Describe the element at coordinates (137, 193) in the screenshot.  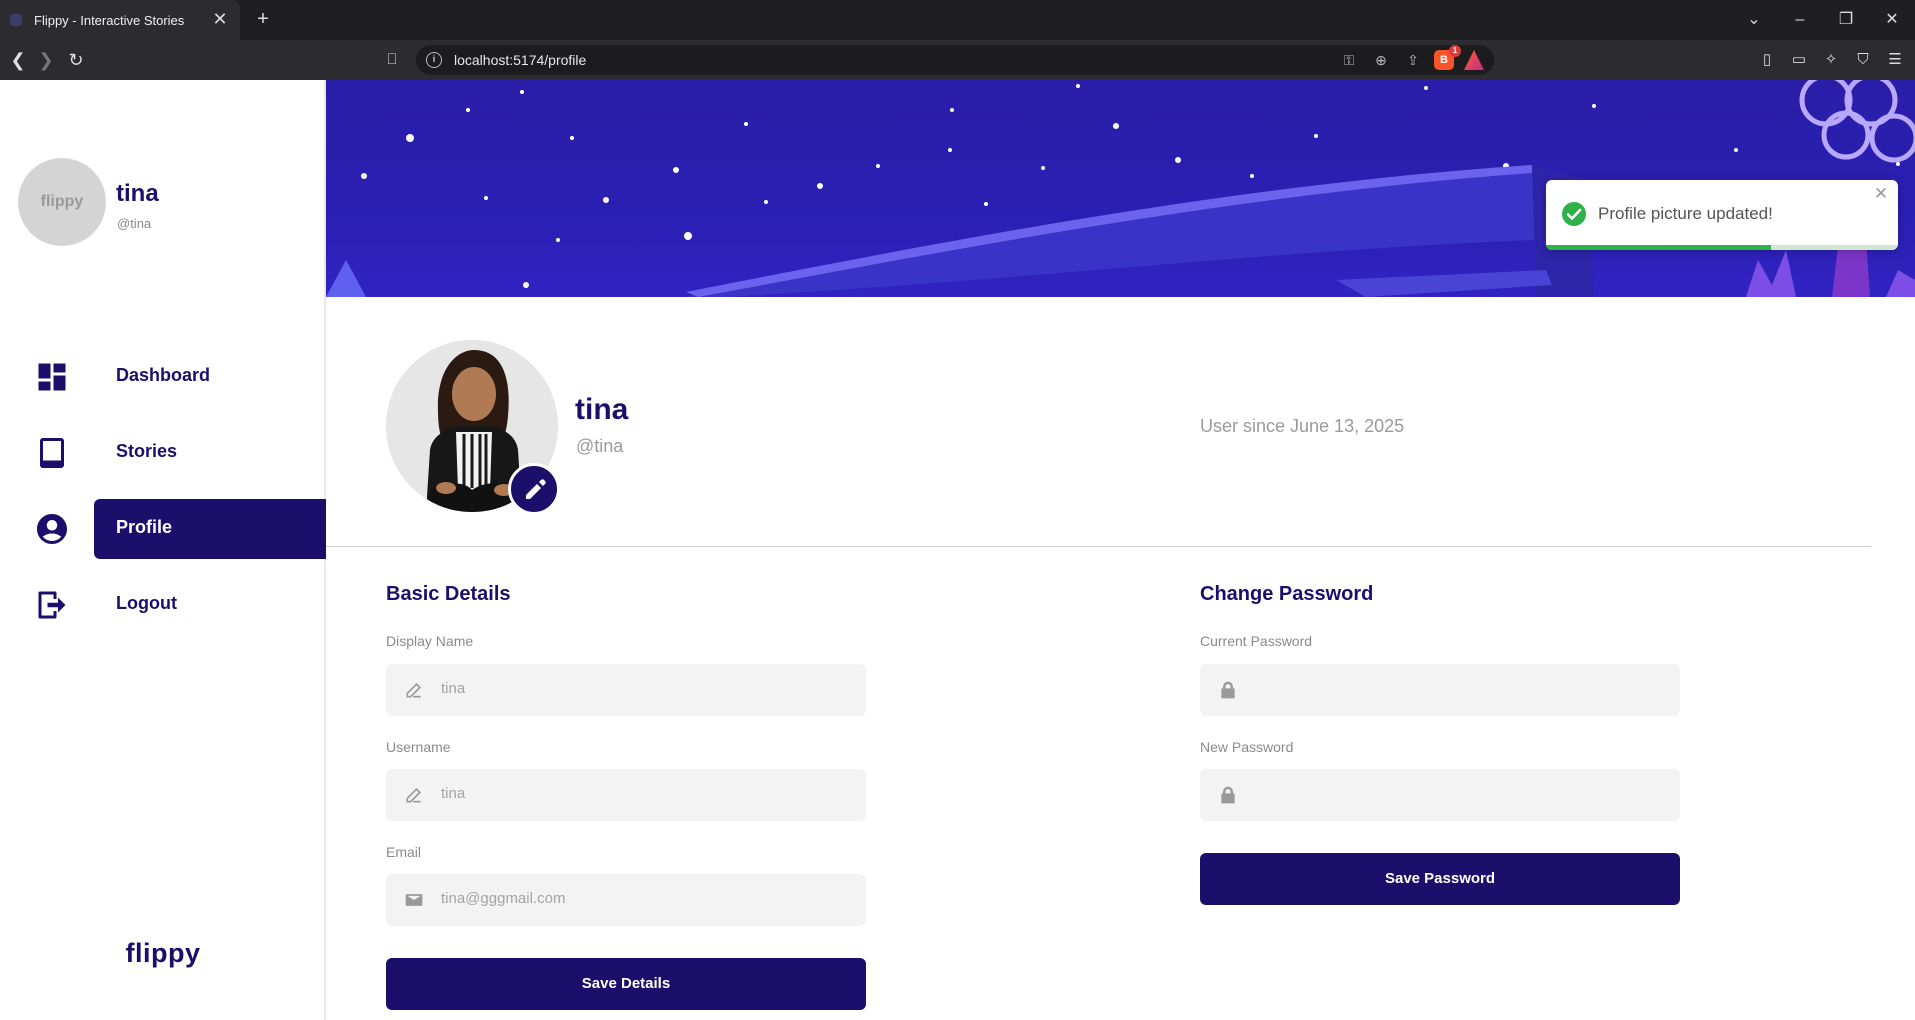
I see `sidebar-user-name: tina` at that location.